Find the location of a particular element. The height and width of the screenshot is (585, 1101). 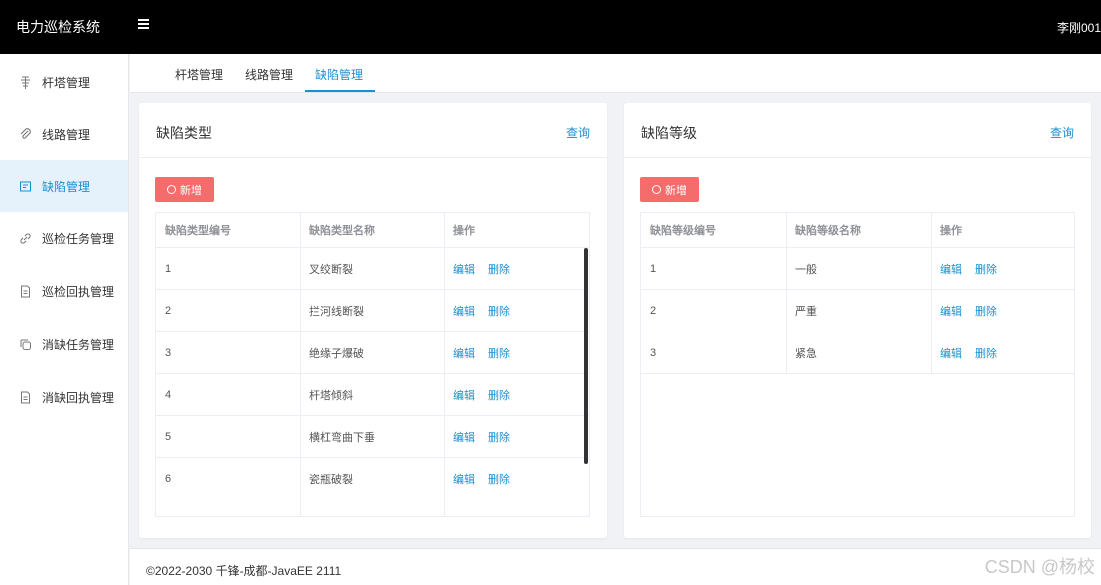

add-defect-level-button: 新增 is located at coordinates (669, 189).